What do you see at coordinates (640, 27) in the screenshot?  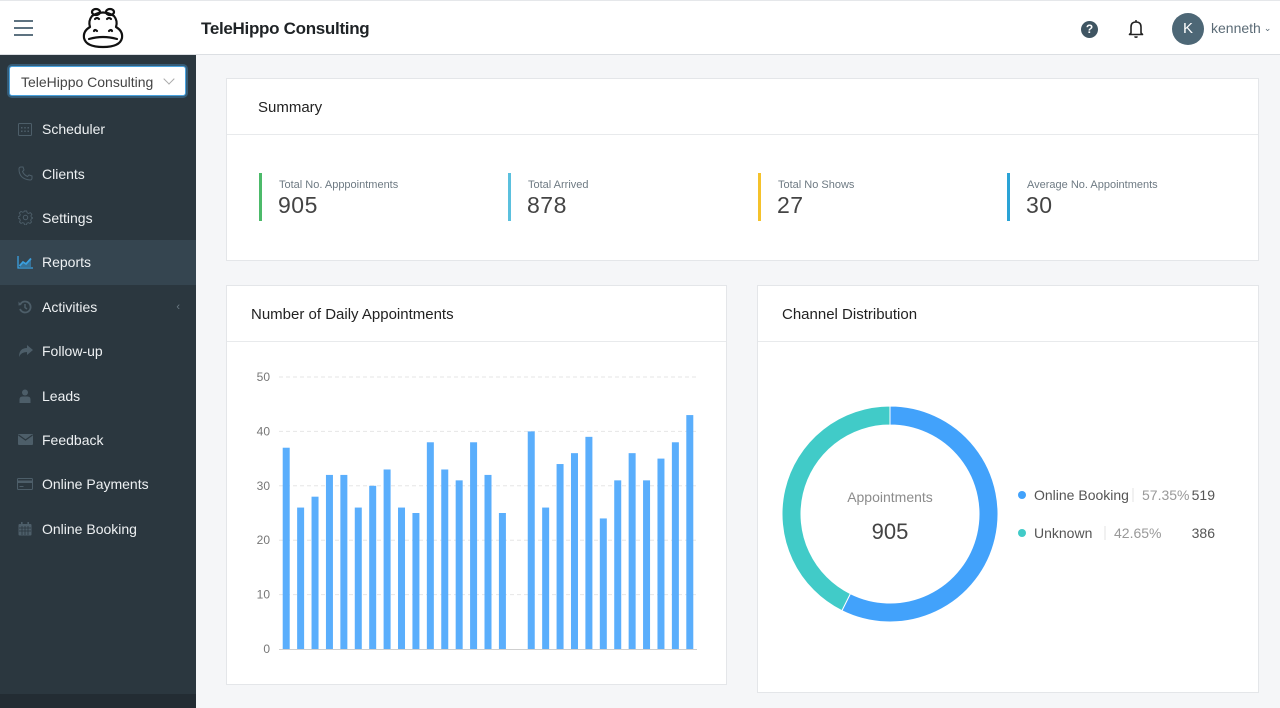 I see `top-header: TeleHippo Consulting ? K kenneth ⌄` at bounding box center [640, 27].